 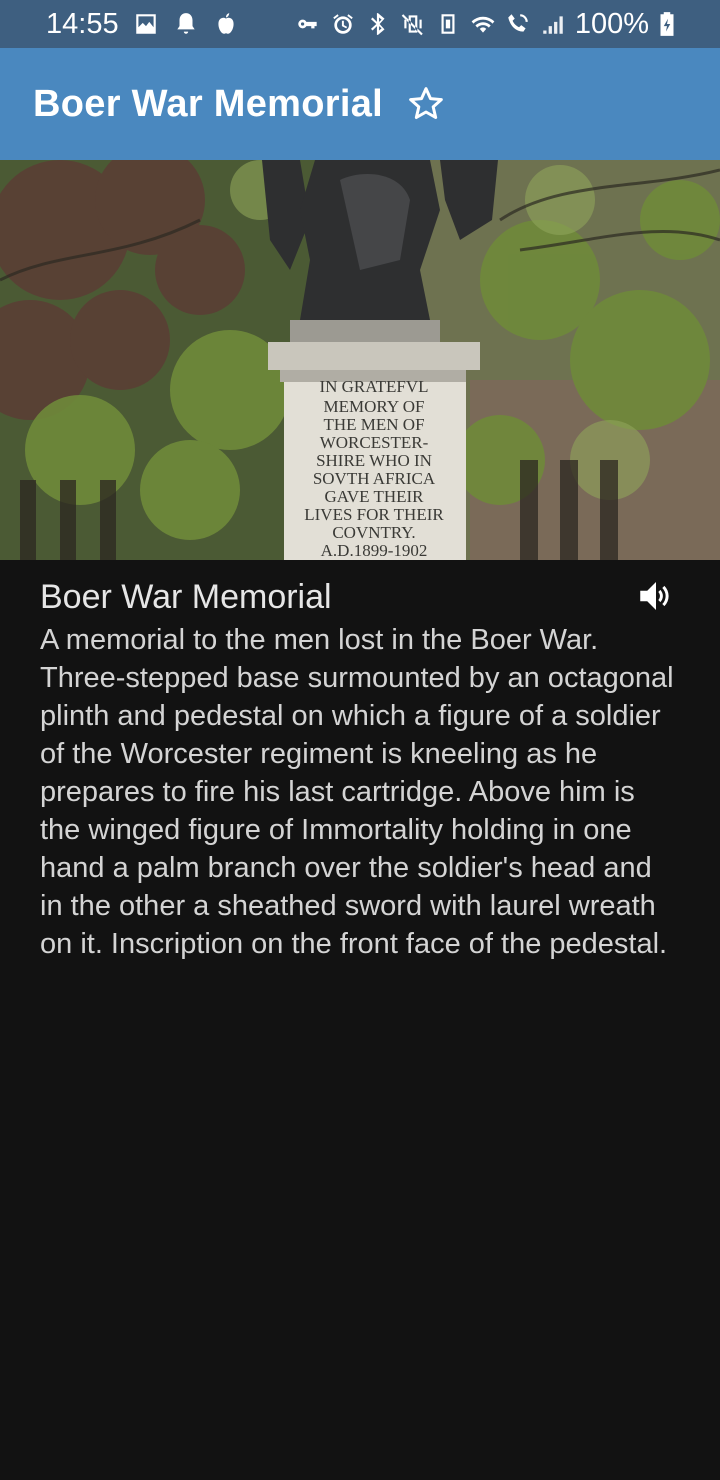 What do you see at coordinates (146, 24) in the screenshot?
I see `image-icon` at bounding box center [146, 24].